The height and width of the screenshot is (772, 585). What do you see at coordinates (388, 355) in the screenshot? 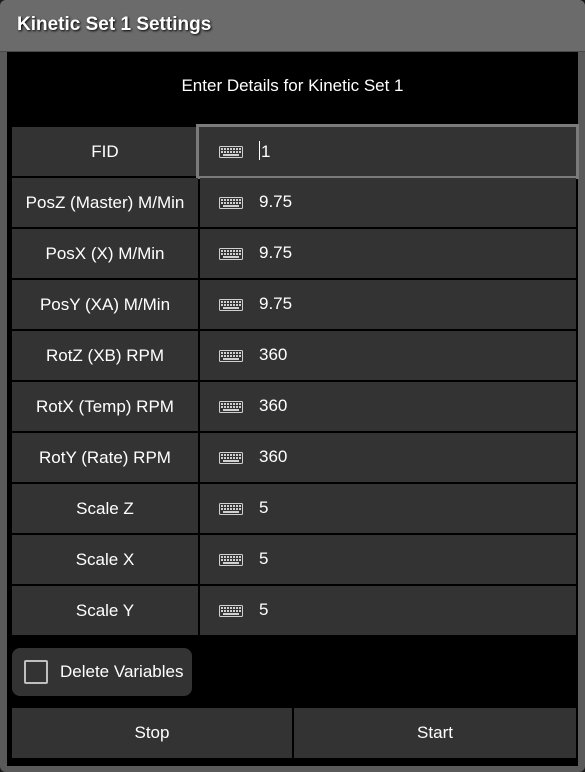
I see `rotz-input: 360` at bounding box center [388, 355].